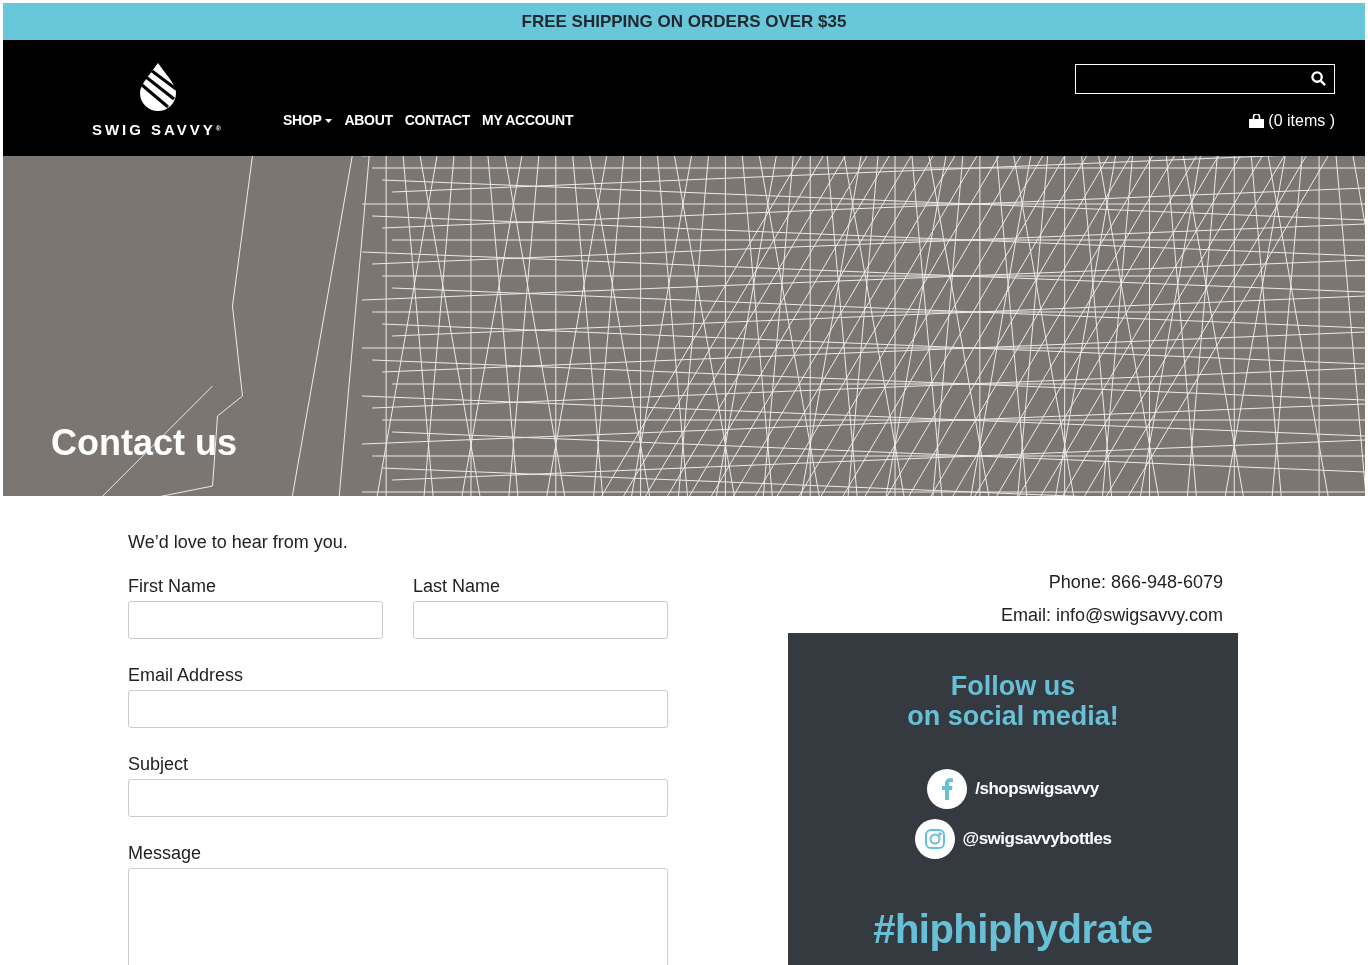 The image size is (1368, 965). I want to click on field-label: Message, so click(165, 853).